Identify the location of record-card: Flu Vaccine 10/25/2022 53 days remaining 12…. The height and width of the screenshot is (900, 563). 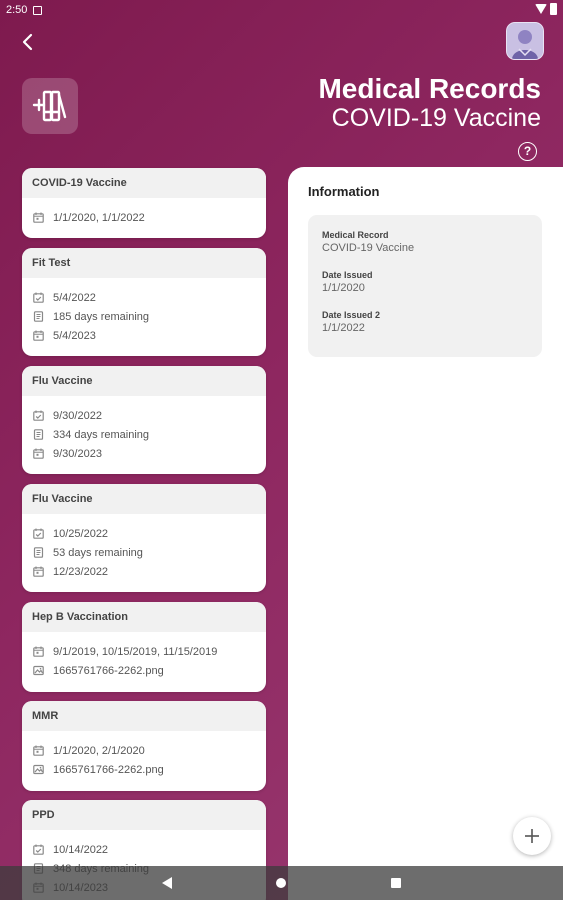
(144, 538).